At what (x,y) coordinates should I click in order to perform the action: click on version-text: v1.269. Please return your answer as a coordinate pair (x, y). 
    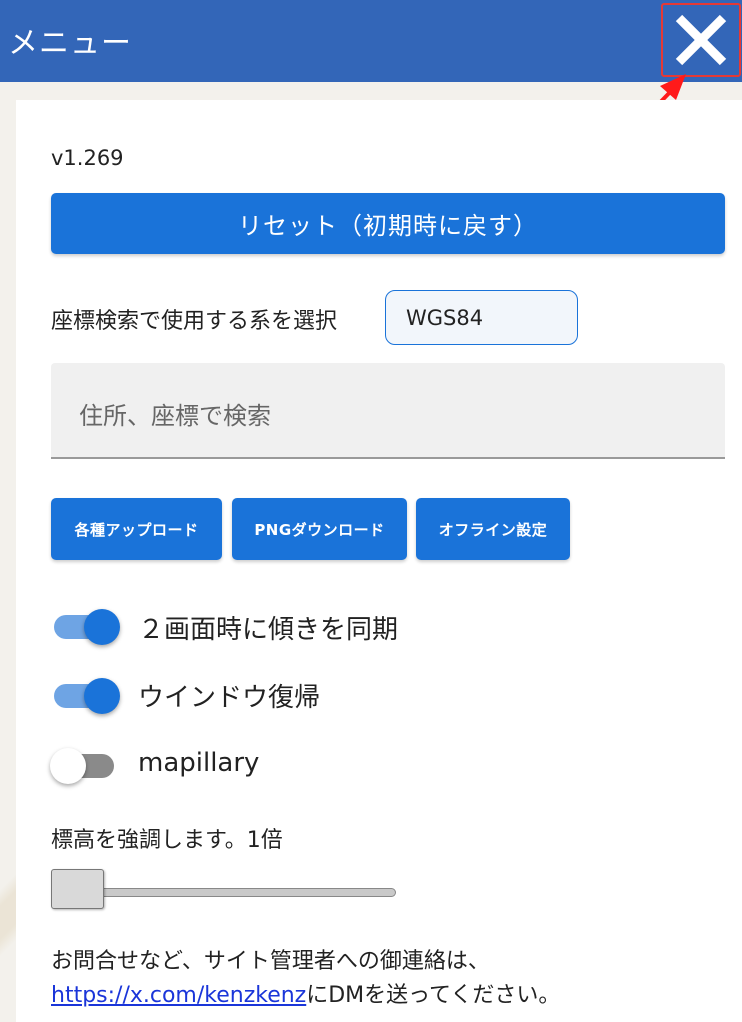
    Looking at the image, I should click on (87, 158).